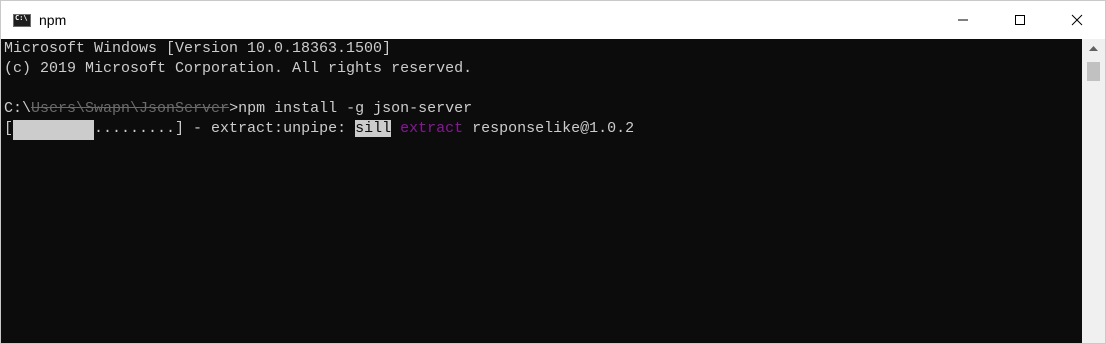 This screenshot has height=344, width=1106. I want to click on prompt-path-obscured: Users\Swapn\JsonServer, so click(130, 108).